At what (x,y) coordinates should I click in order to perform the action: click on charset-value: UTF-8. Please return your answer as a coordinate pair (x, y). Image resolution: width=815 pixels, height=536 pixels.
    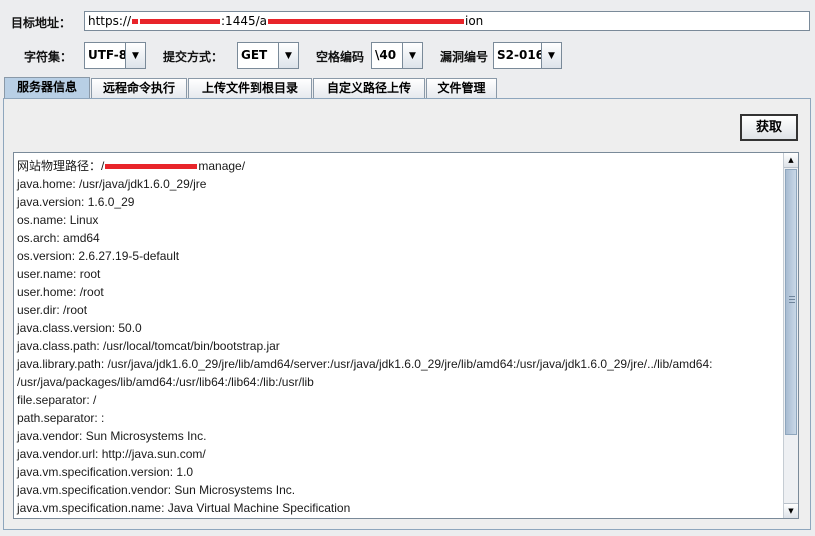
    Looking at the image, I should click on (106, 55).